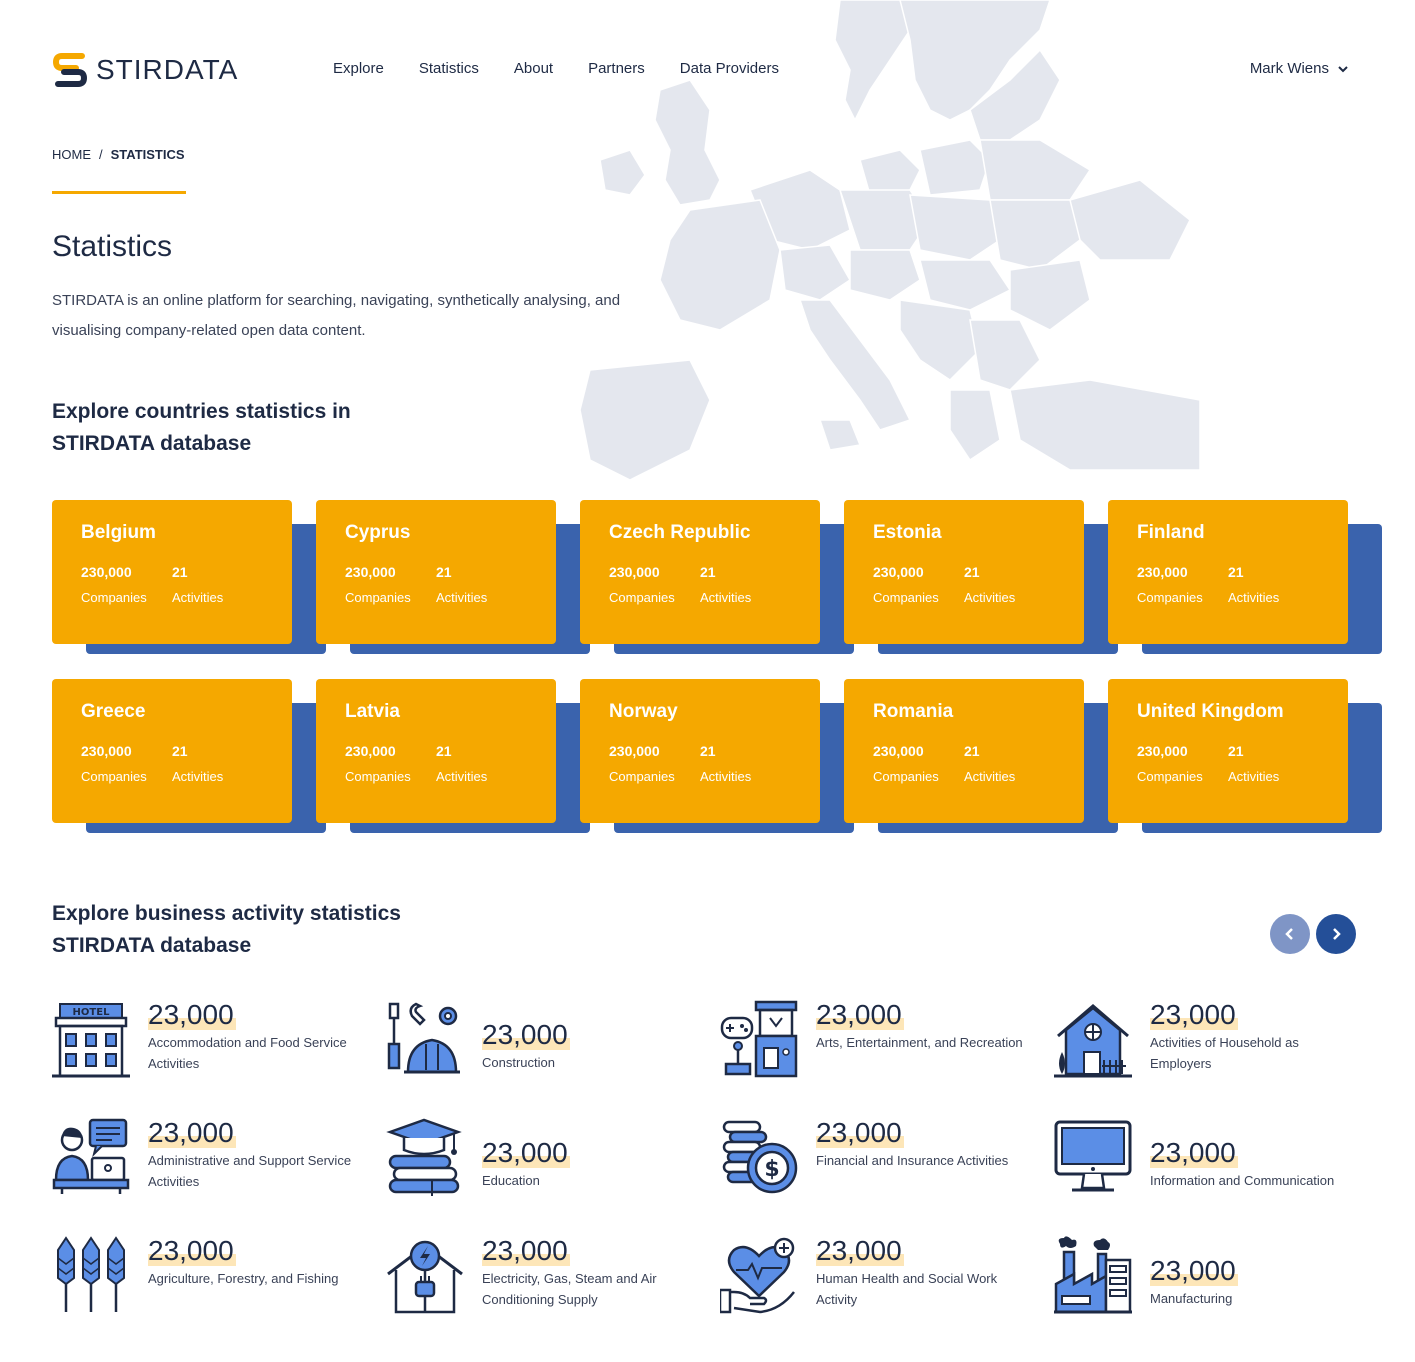  I want to click on carousel-prev-button, so click(1290, 934).